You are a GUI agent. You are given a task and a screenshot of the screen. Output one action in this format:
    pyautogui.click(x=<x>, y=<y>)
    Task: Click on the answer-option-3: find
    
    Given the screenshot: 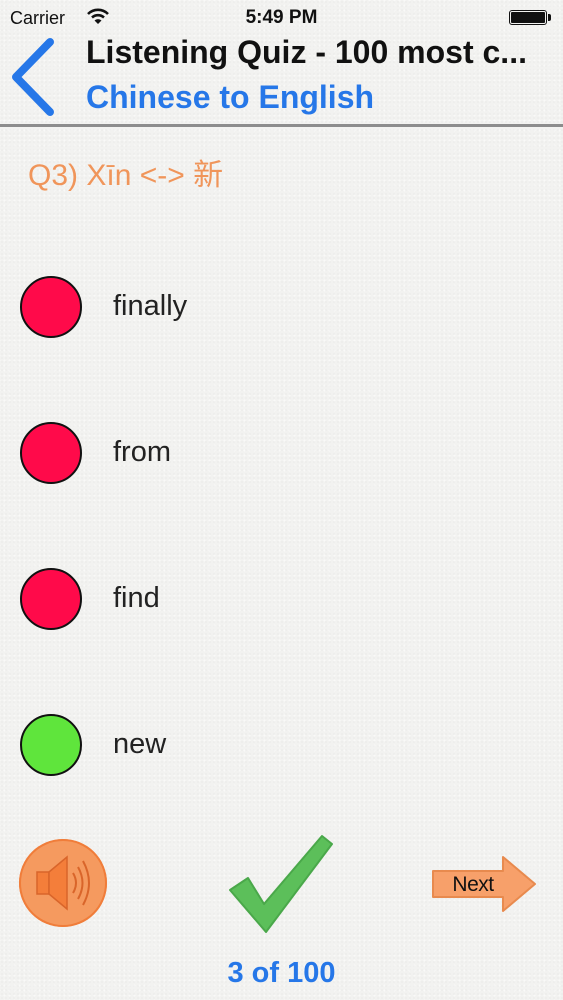 What is the action you would take?
    pyautogui.click(x=170, y=602)
    